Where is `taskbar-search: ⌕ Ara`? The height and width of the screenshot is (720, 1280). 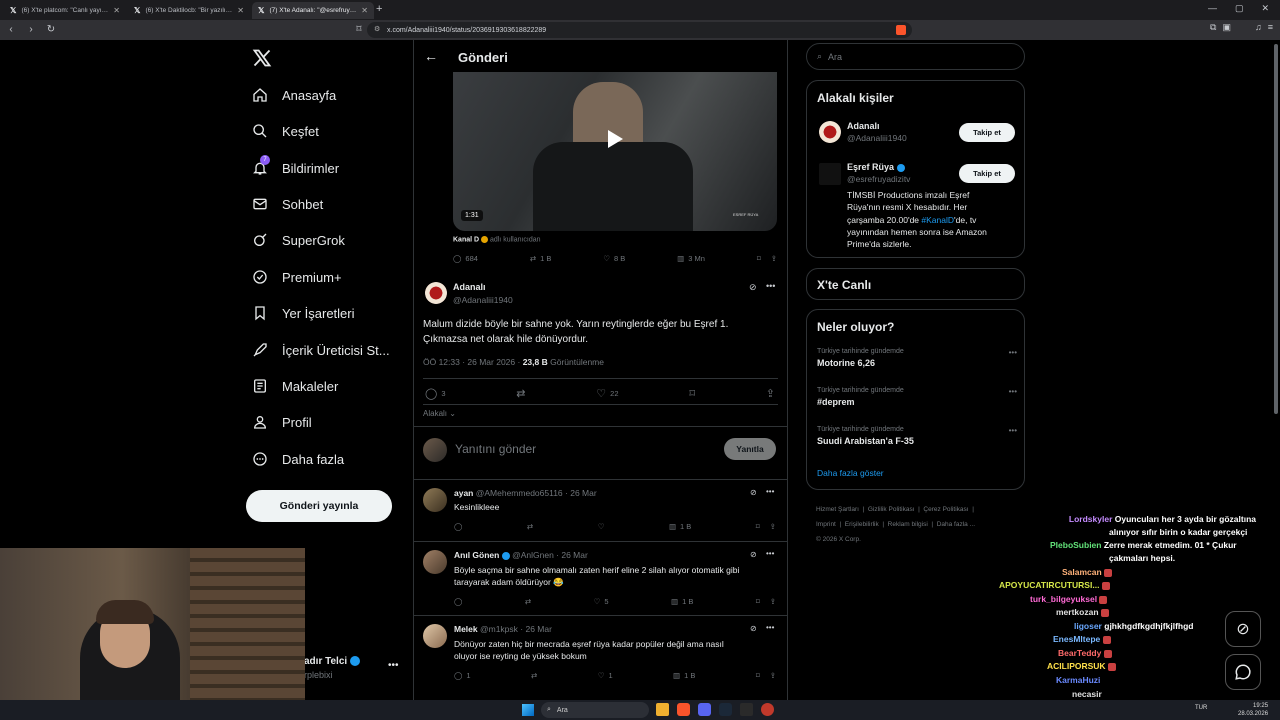 taskbar-search: ⌕ Ara is located at coordinates (595, 710).